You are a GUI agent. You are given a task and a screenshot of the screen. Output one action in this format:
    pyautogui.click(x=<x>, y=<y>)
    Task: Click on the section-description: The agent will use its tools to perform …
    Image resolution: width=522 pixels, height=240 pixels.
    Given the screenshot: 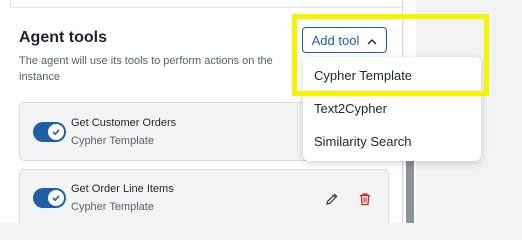 What is the action you would take?
    pyautogui.click(x=146, y=69)
    